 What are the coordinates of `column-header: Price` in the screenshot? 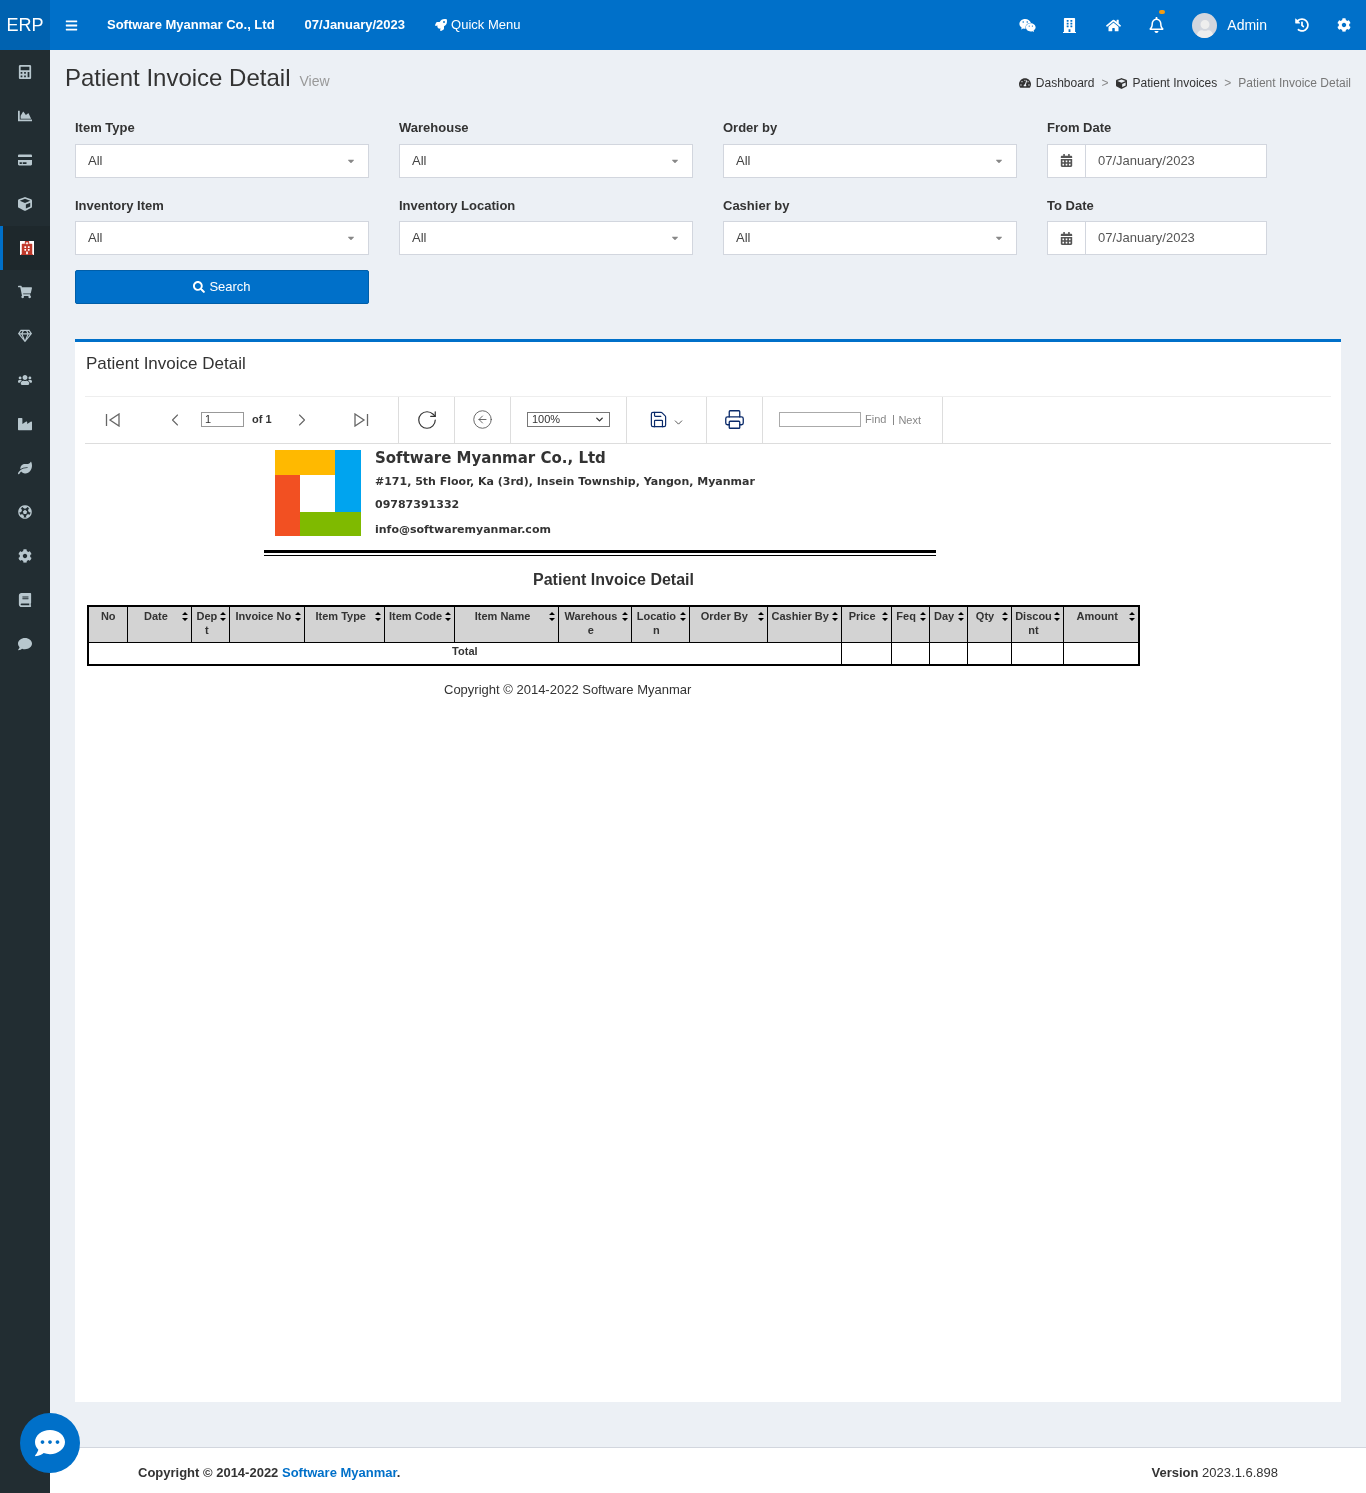 It's located at (866, 624).